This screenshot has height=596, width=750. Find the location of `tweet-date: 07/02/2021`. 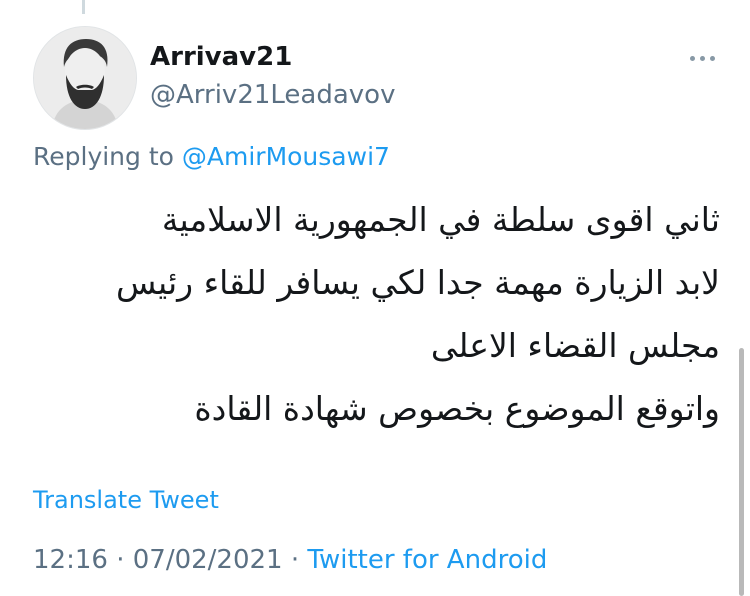

tweet-date: 07/02/2021 is located at coordinates (208, 560).